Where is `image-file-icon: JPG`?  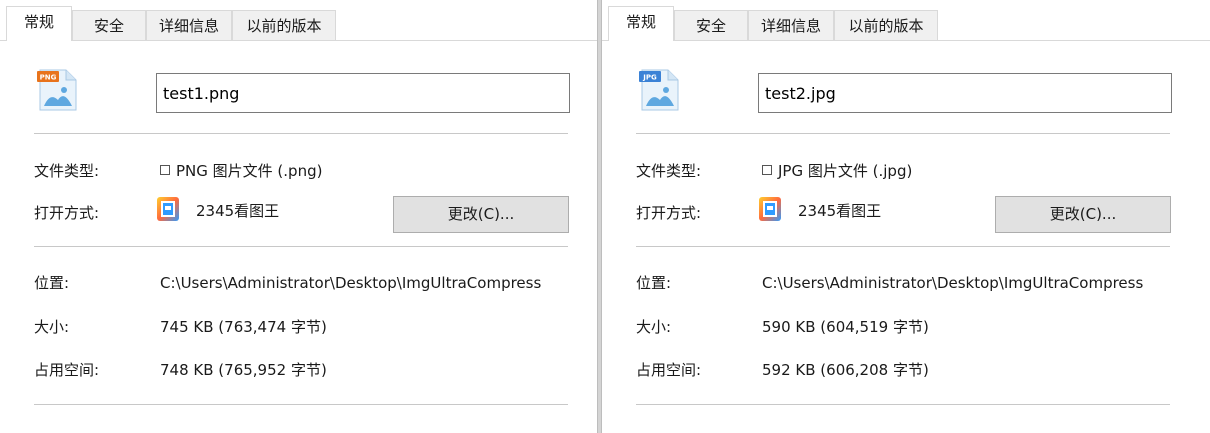
image-file-icon: JPG is located at coordinates (659, 90).